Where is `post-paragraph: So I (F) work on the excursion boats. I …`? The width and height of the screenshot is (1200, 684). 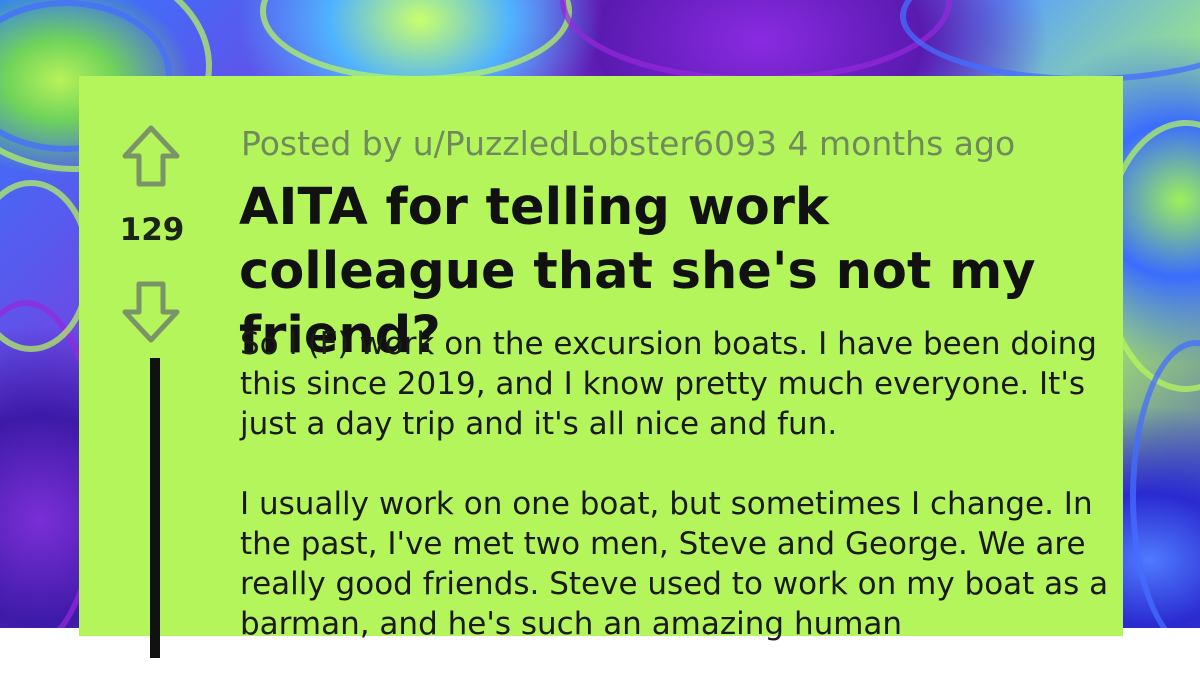
post-paragraph: So I (F) work on the excursion boats. I … is located at coordinates (668, 384).